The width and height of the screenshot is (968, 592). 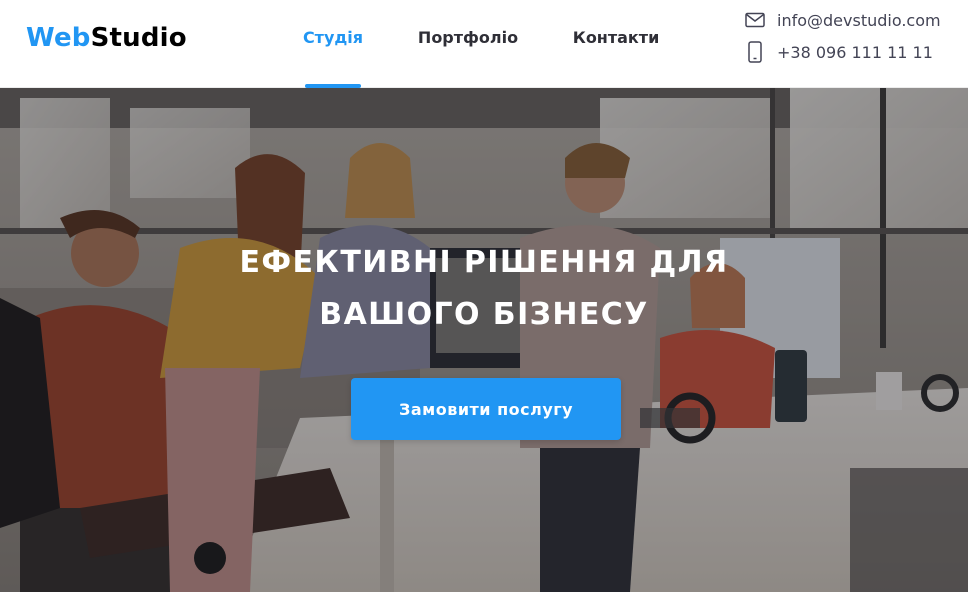 I want to click on phone-link: +38 096 111 11 11, so click(x=838, y=52).